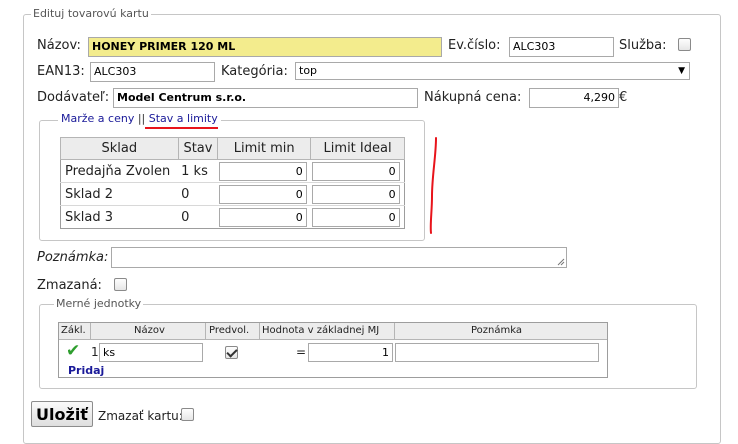 The image size is (738, 444). Describe the element at coordinates (198, 148) in the screenshot. I see `stock-header-stav: Stav` at that location.